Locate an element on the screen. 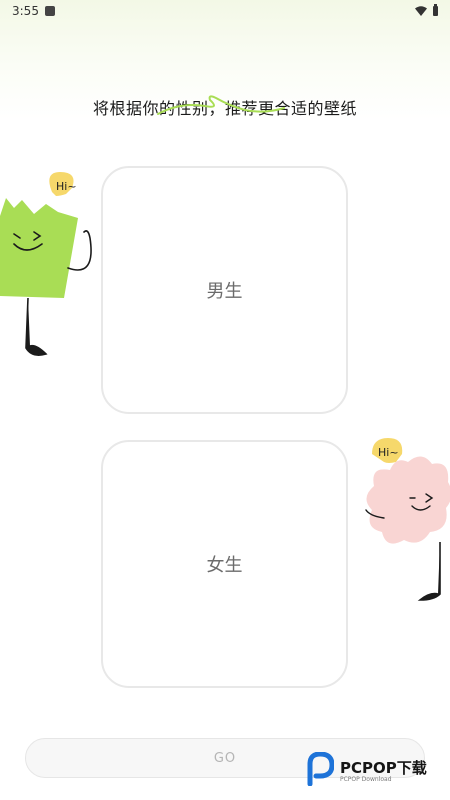 This screenshot has width=450, height=800. battery-icon is located at coordinates (435, 10).